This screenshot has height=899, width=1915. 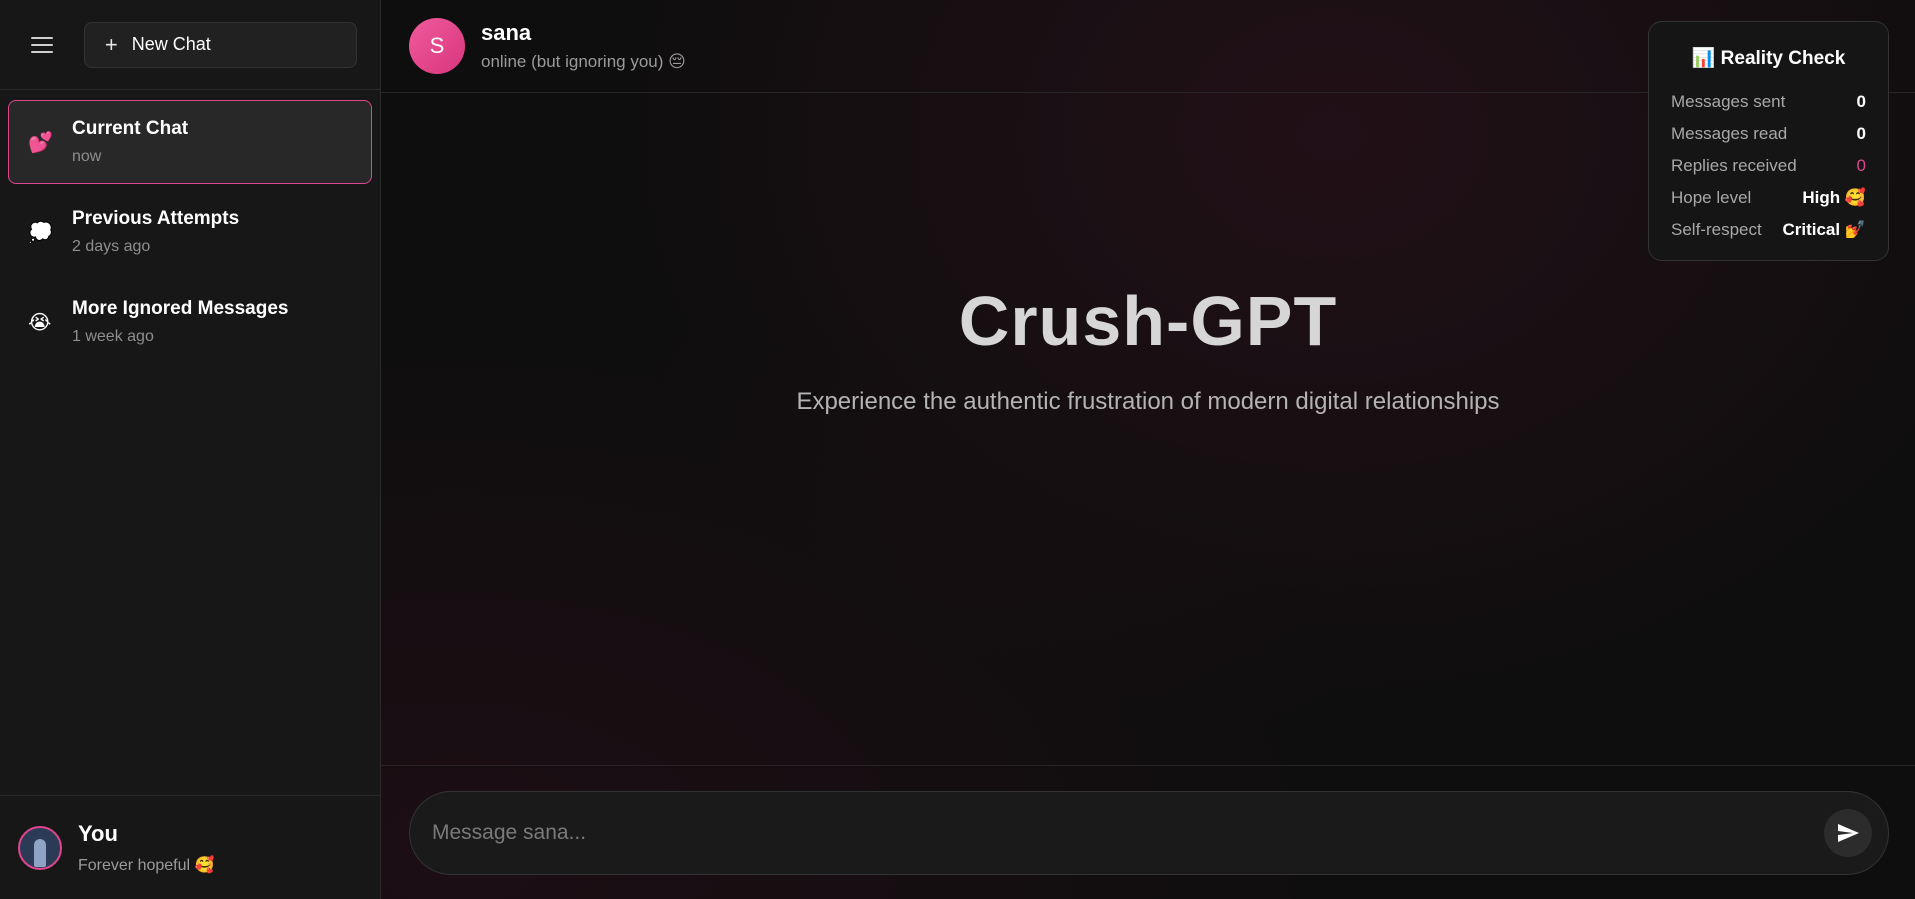 What do you see at coordinates (1148, 321) in the screenshot?
I see `page-title: Crush-GPT` at bounding box center [1148, 321].